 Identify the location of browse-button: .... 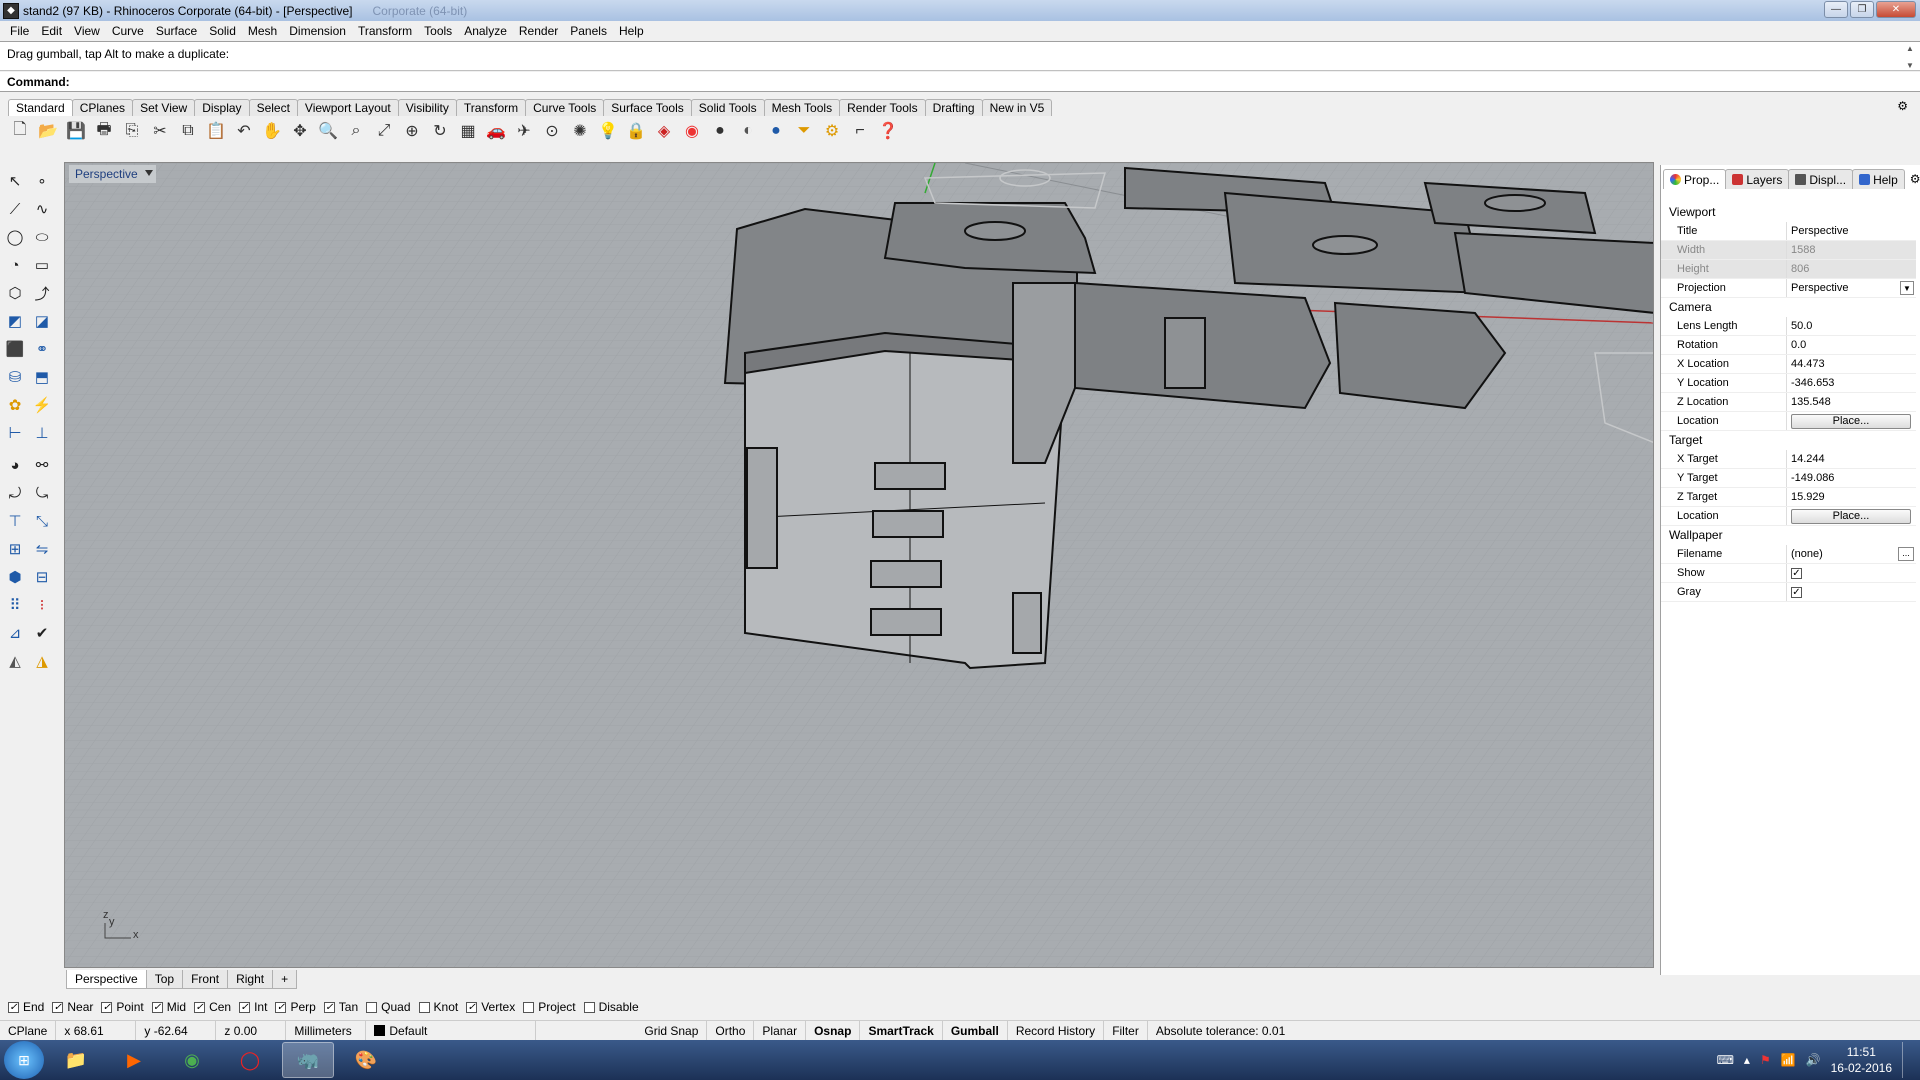
(1906, 554).